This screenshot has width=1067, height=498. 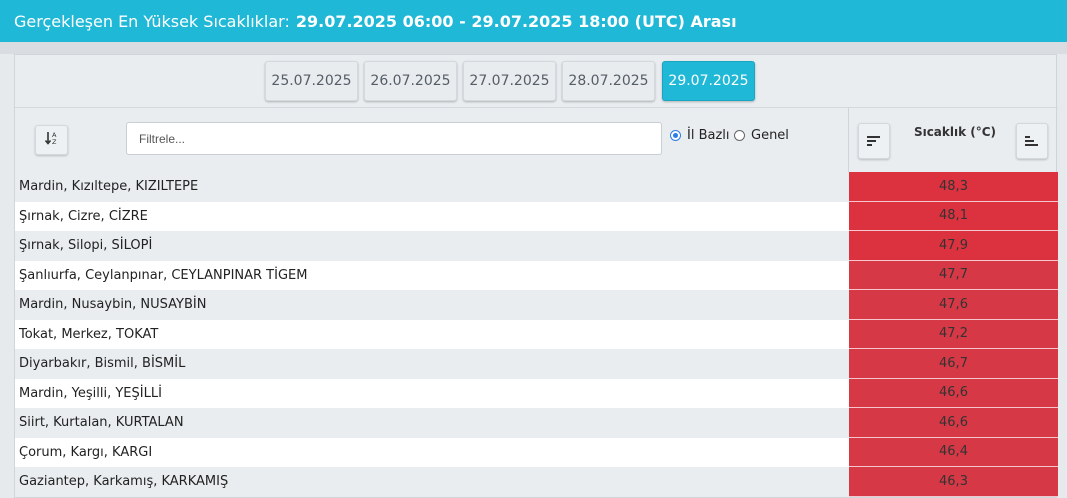 What do you see at coordinates (953, 275) in the screenshot?
I see `temperature-value: 47,7` at bounding box center [953, 275].